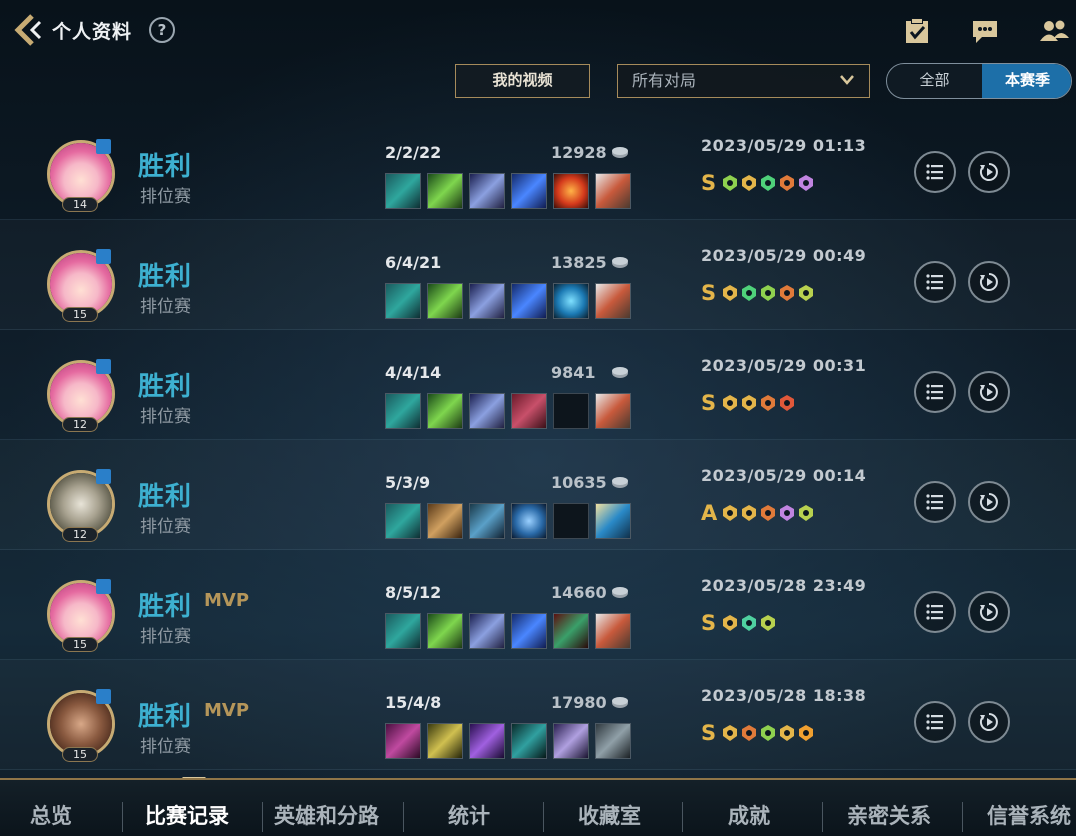  I want to click on bottom-nav: 总览 比赛记录 英雄和分路 统计 收藏室 成就 亲密关系 信誉系统, so click(538, 807).